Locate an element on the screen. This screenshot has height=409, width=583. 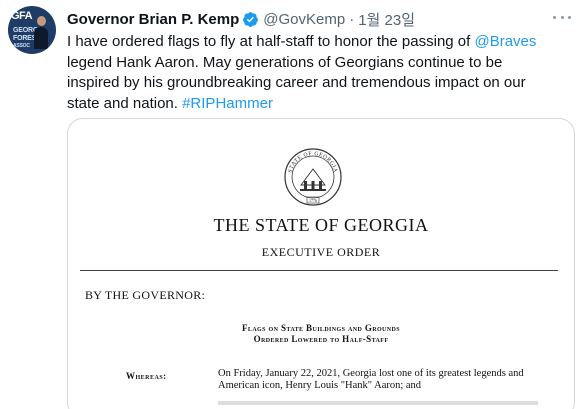
avatar-person-figure is located at coordinates (41, 32).